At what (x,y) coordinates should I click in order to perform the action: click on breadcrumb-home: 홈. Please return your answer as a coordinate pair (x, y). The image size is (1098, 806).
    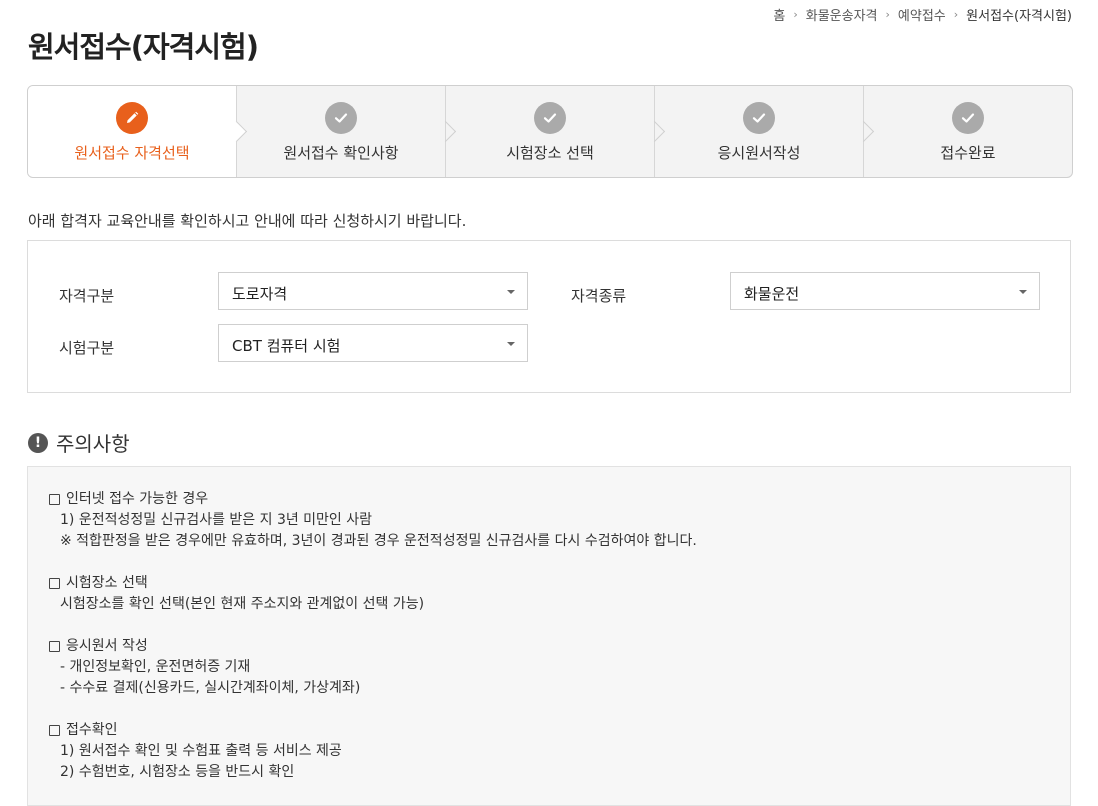
    Looking at the image, I should click on (779, 14).